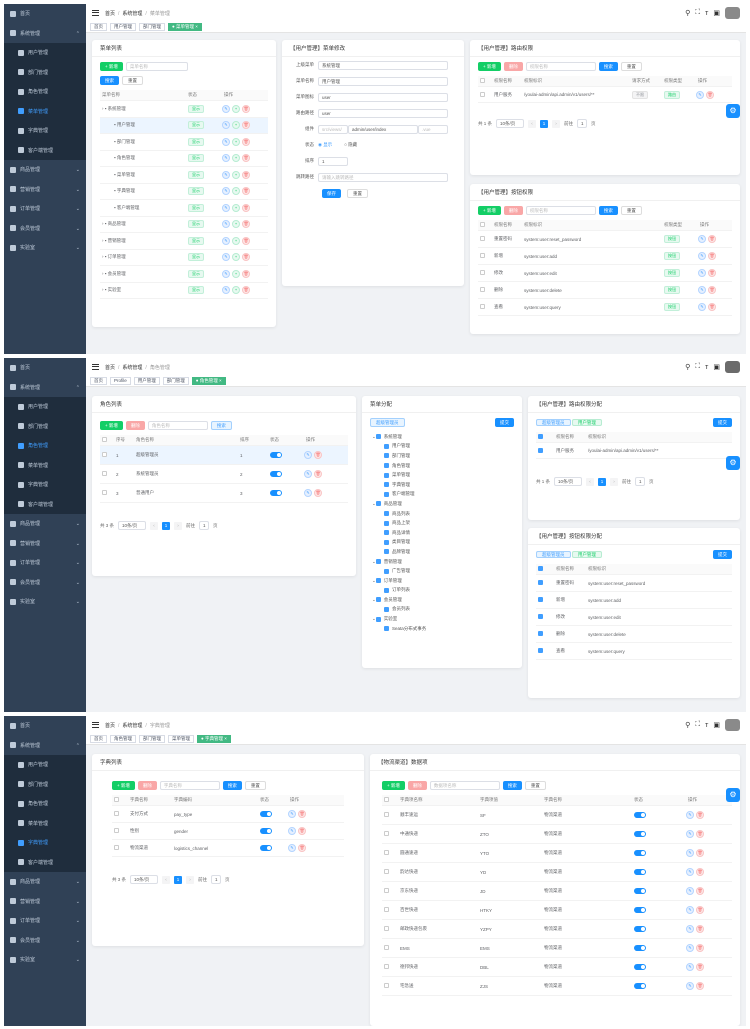 This screenshot has height=1029, width=750. Describe the element at coordinates (446, 600) in the screenshot. I see `tree-node: ⌄ 会员管理` at that location.